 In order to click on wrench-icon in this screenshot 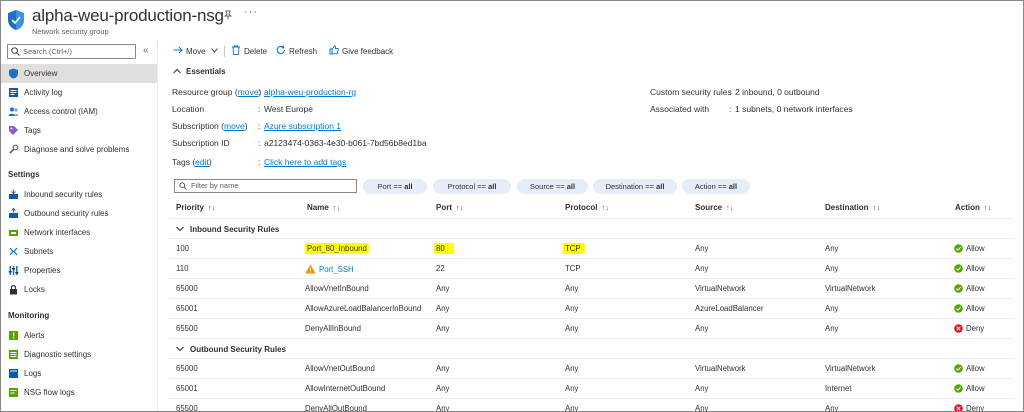, I will do `click(14, 149)`.